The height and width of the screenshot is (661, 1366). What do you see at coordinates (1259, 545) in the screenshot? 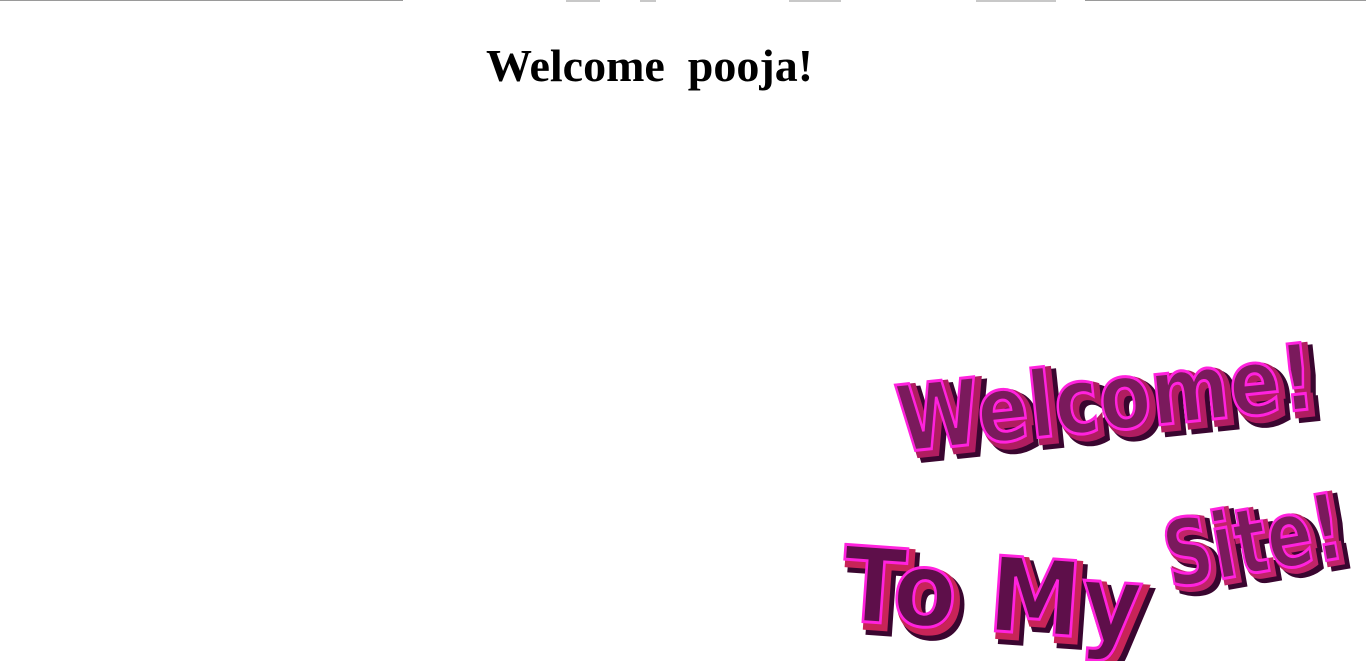
I see `banner-line-2b: Site! Site! Site!` at bounding box center [1259, 545].